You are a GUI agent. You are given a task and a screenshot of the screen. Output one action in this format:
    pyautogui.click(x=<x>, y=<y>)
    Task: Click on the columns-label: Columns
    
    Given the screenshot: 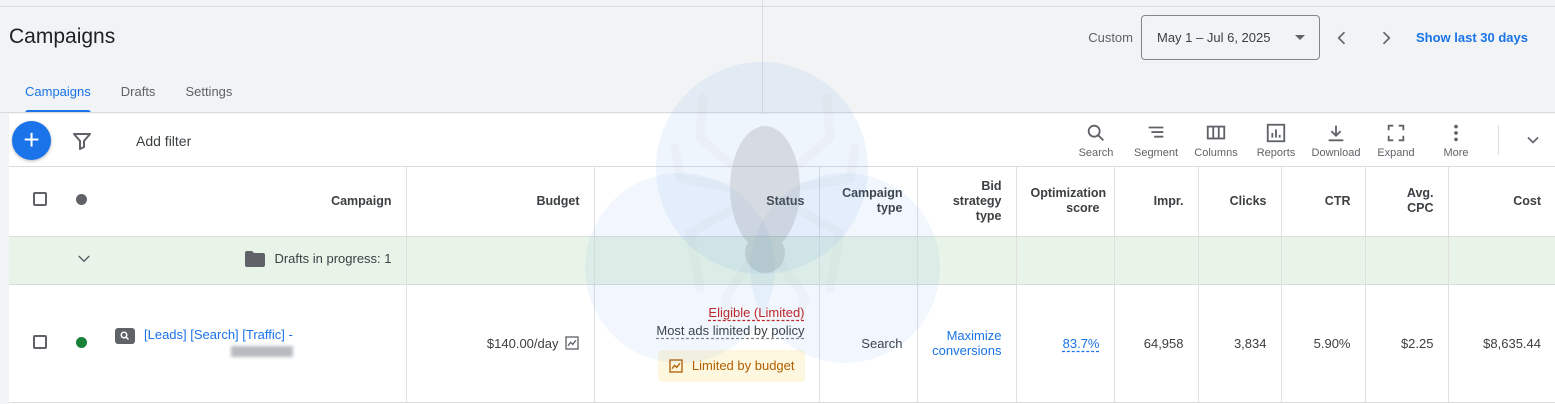 What is the action you would take?
    pyautogui.click(x=1216, y=152)
    